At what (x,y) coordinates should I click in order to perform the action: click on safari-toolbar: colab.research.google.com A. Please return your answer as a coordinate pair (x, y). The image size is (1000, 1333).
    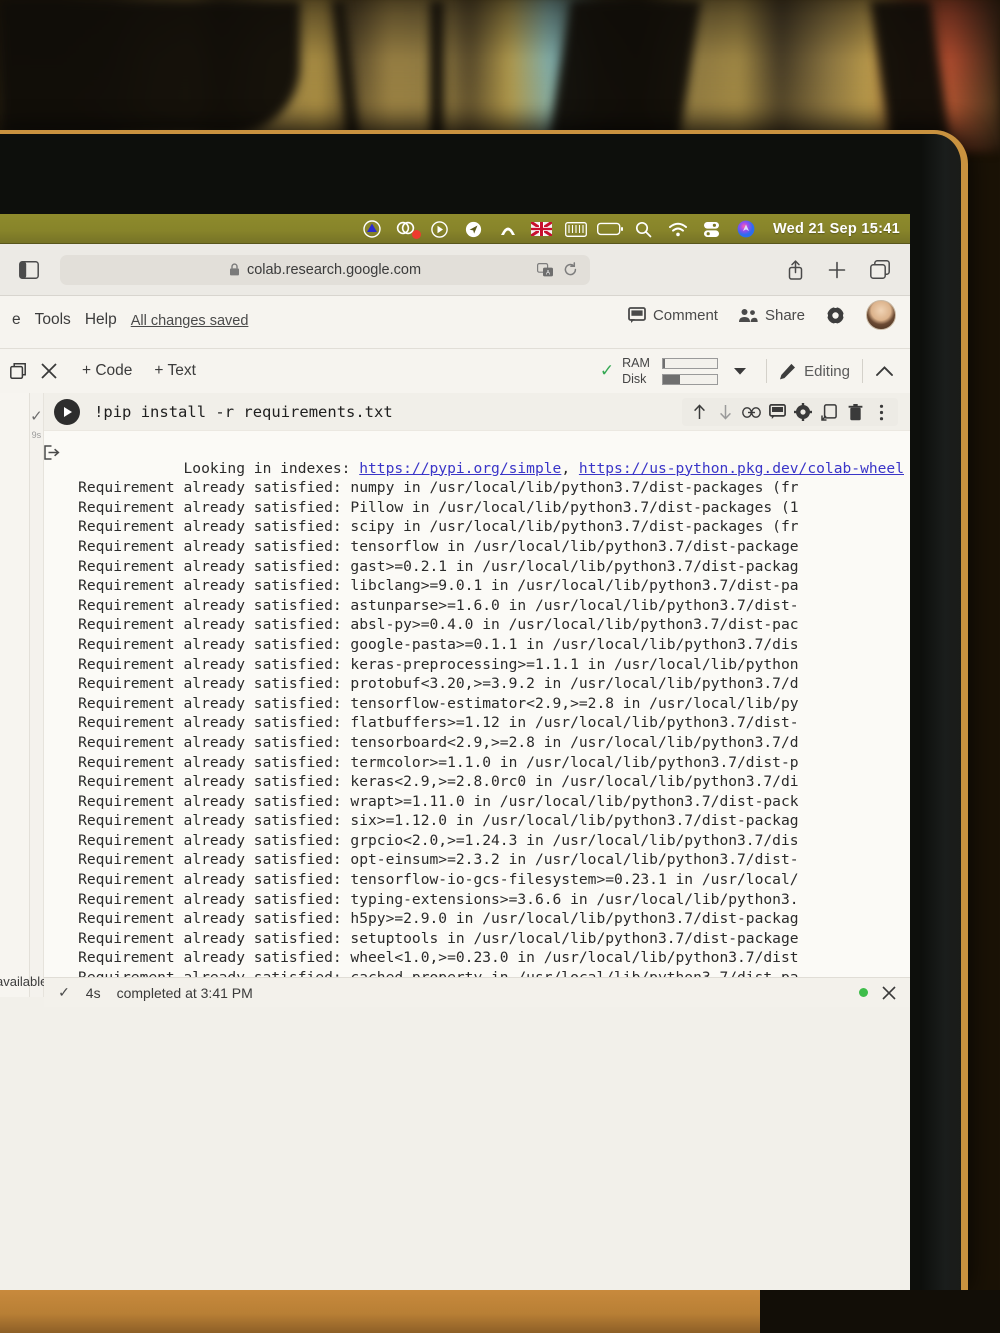
    Looking at the image, I should click on (455, 270).